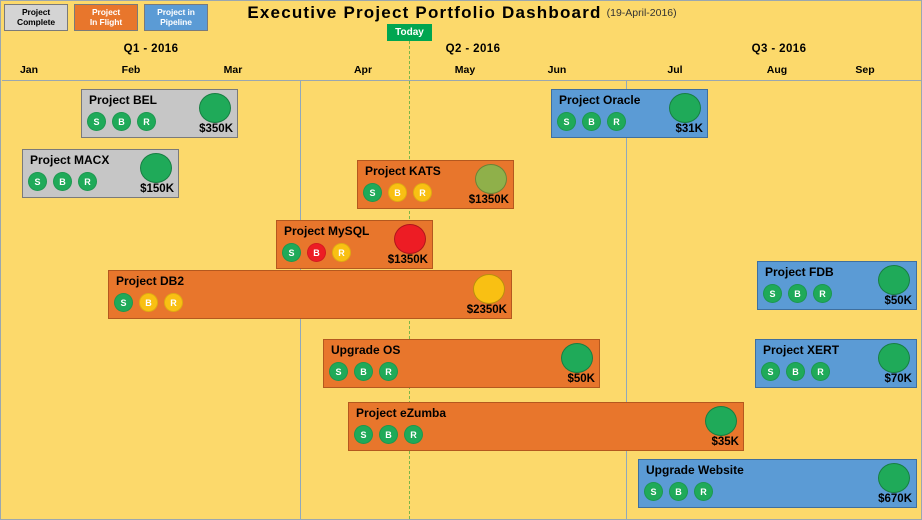  What do you see at coordinates (557, 70) in the screenshot?
I see `month-label: Jun` at bounding box center [557, 70].